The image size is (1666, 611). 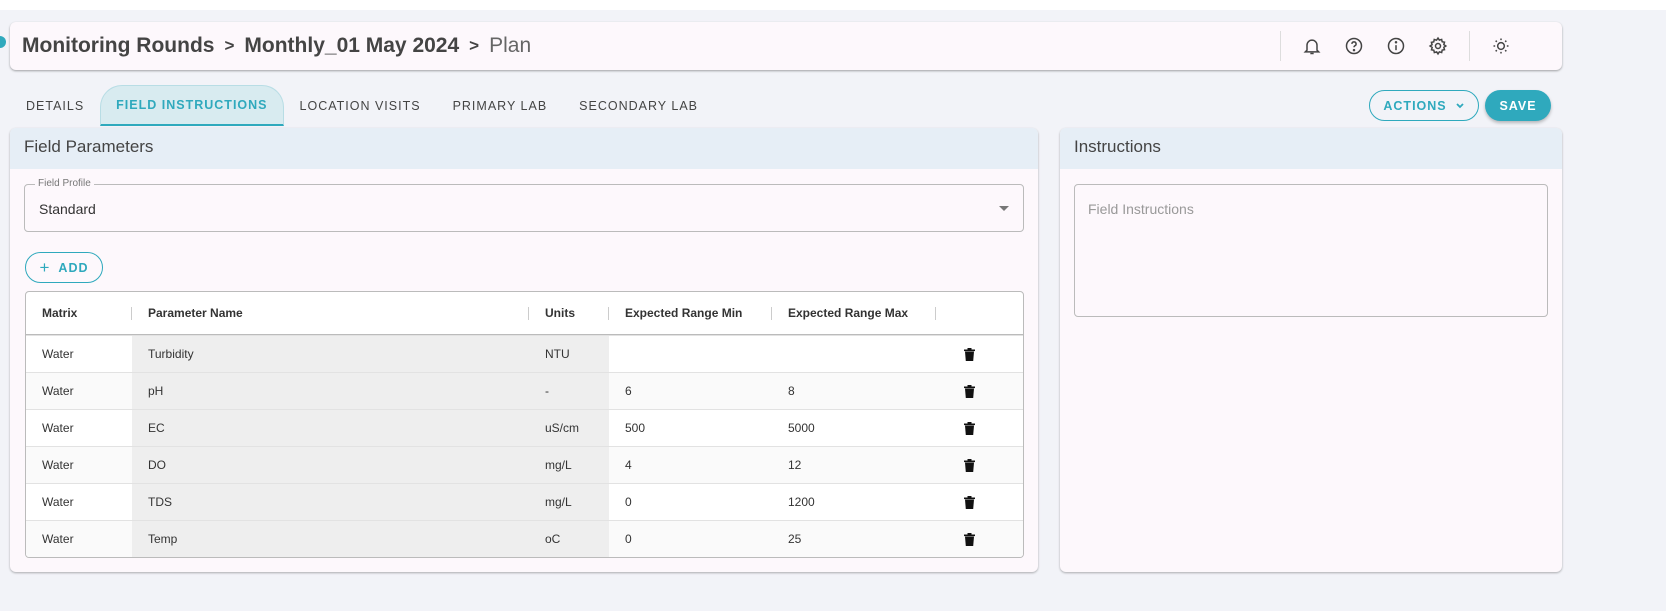 What do you see at coordinates (569, 428) in the screenshot?
I see `units-cell: uS/cm` at bounding box center [569, 428].